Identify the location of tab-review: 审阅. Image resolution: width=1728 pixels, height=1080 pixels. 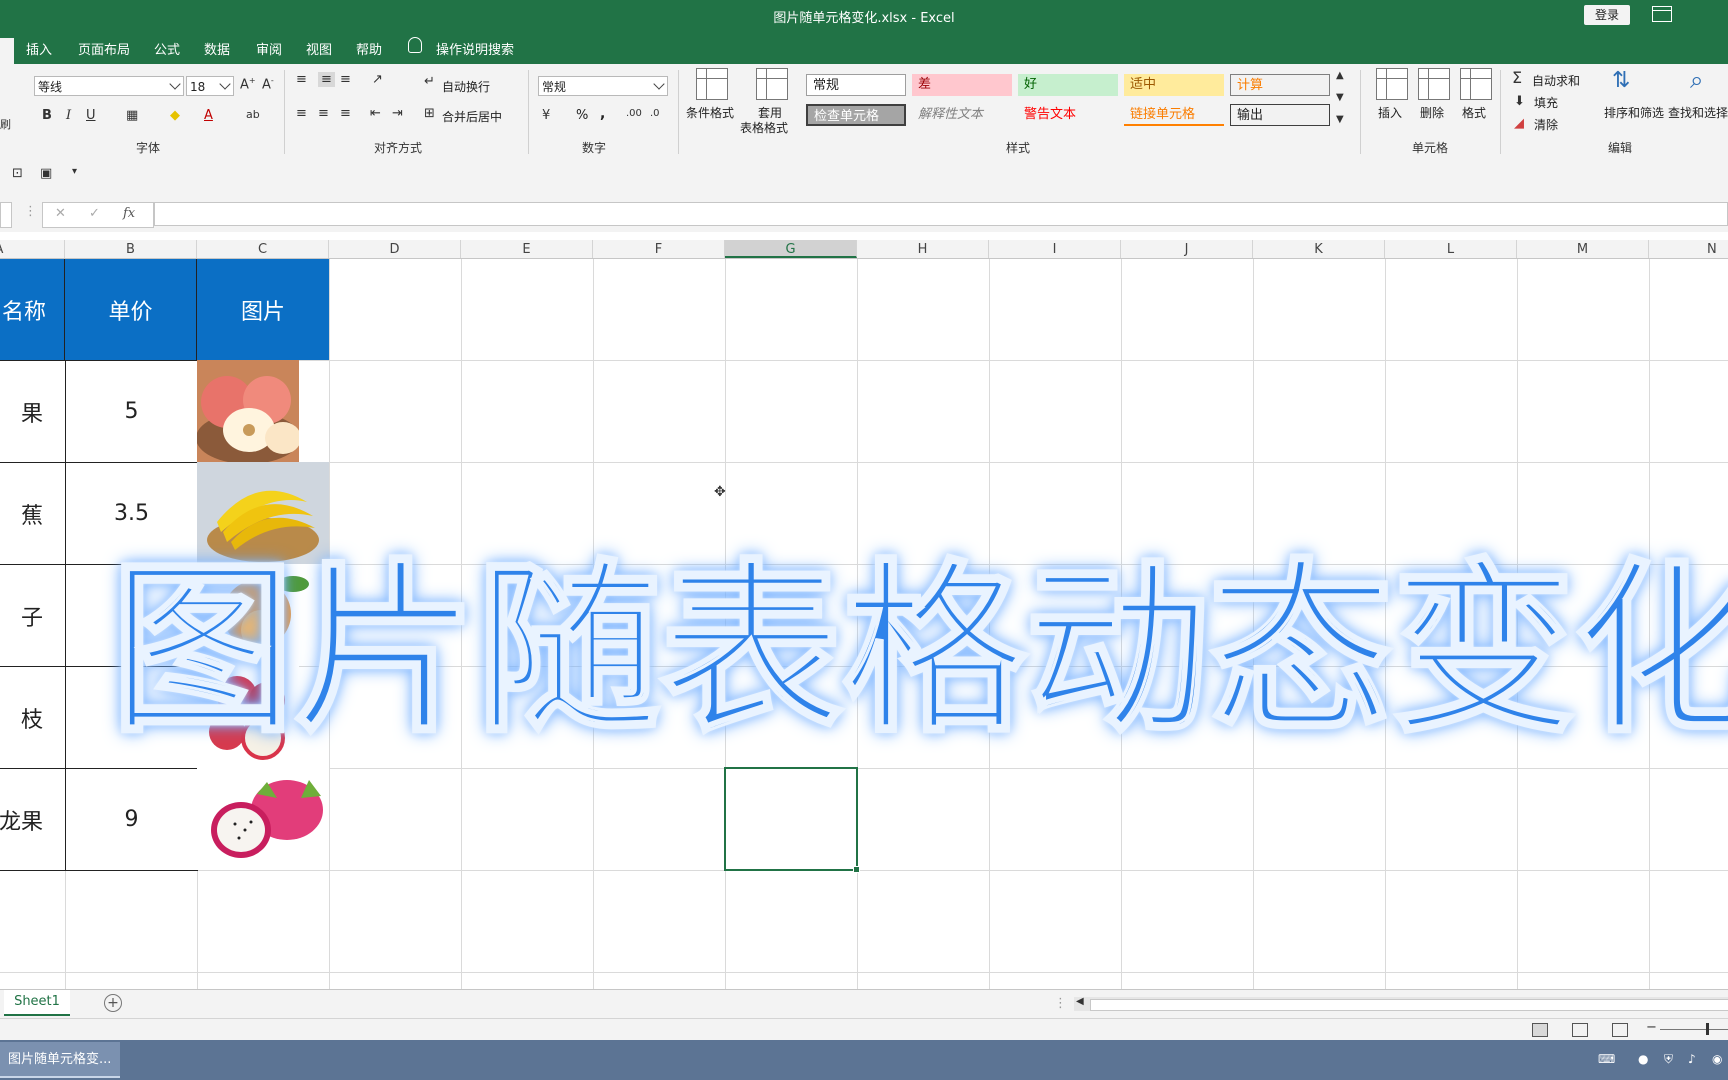
(269, 48).